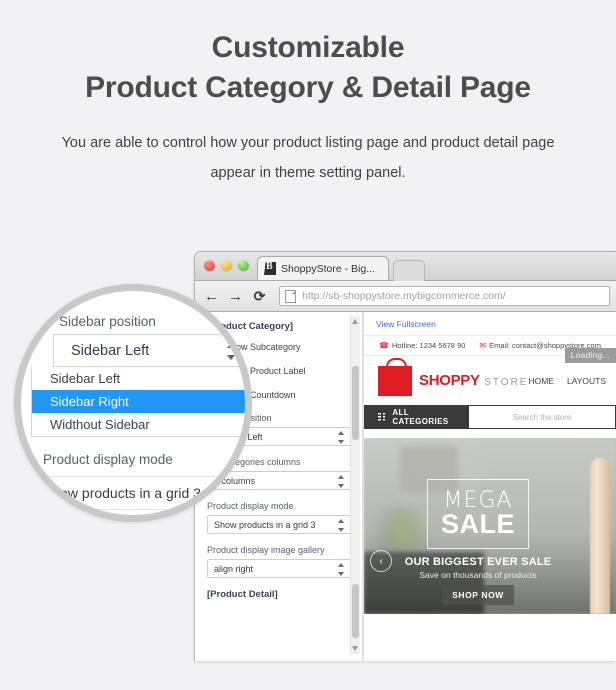  I want to click on nav-item-home: HOME, so click(541, 381).